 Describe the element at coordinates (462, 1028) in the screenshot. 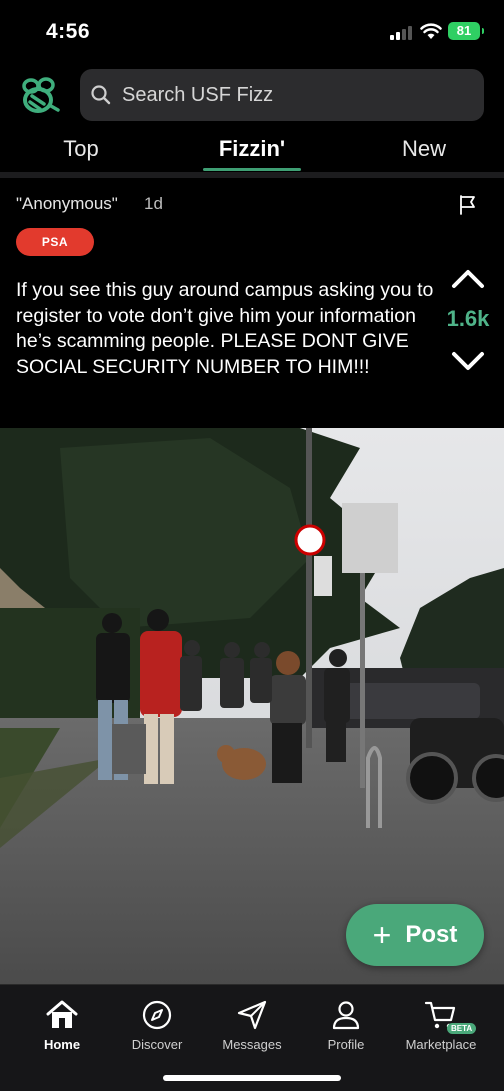

I see `beta-badge: BETA` at that location.